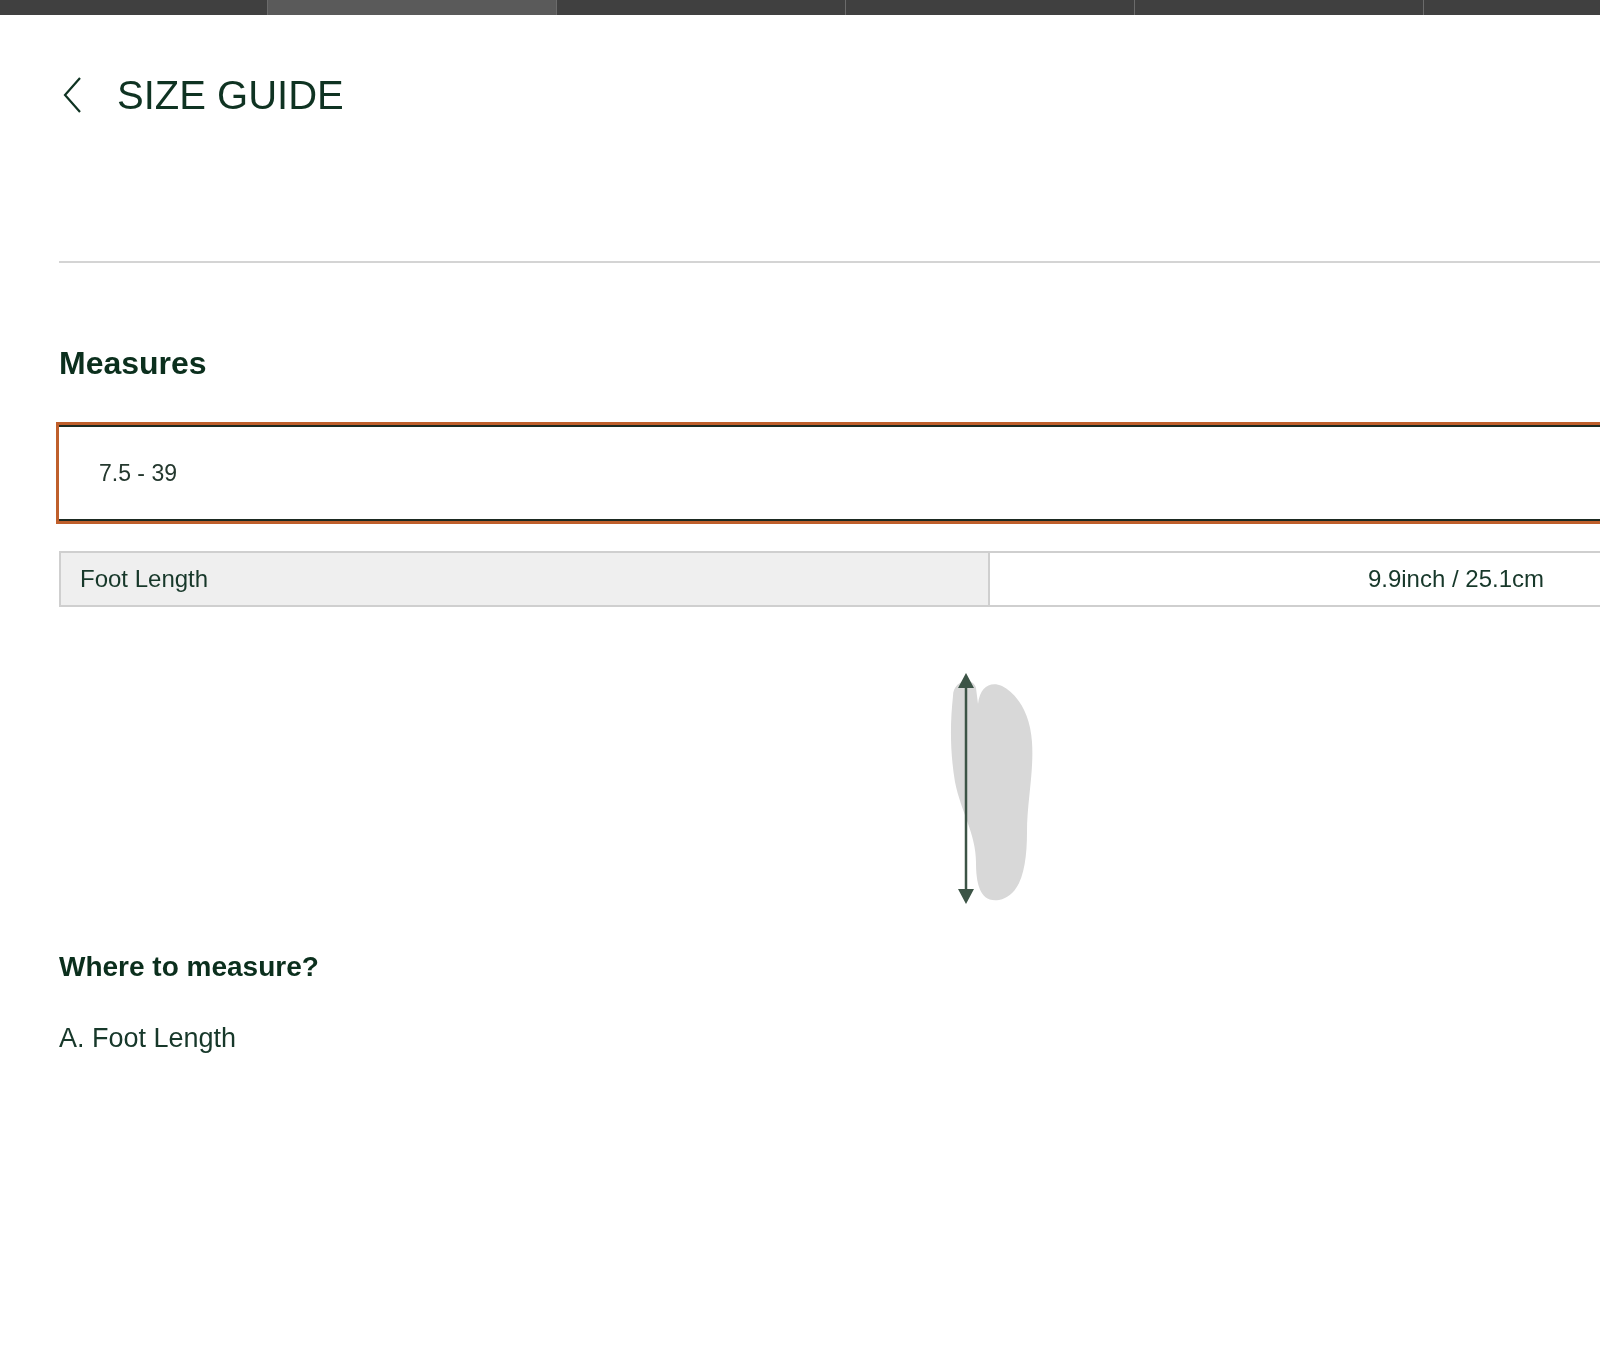  Describe the element at coordinates (189, 967) in the screenshot. I see `section-heading: Where to measure?` at that location.